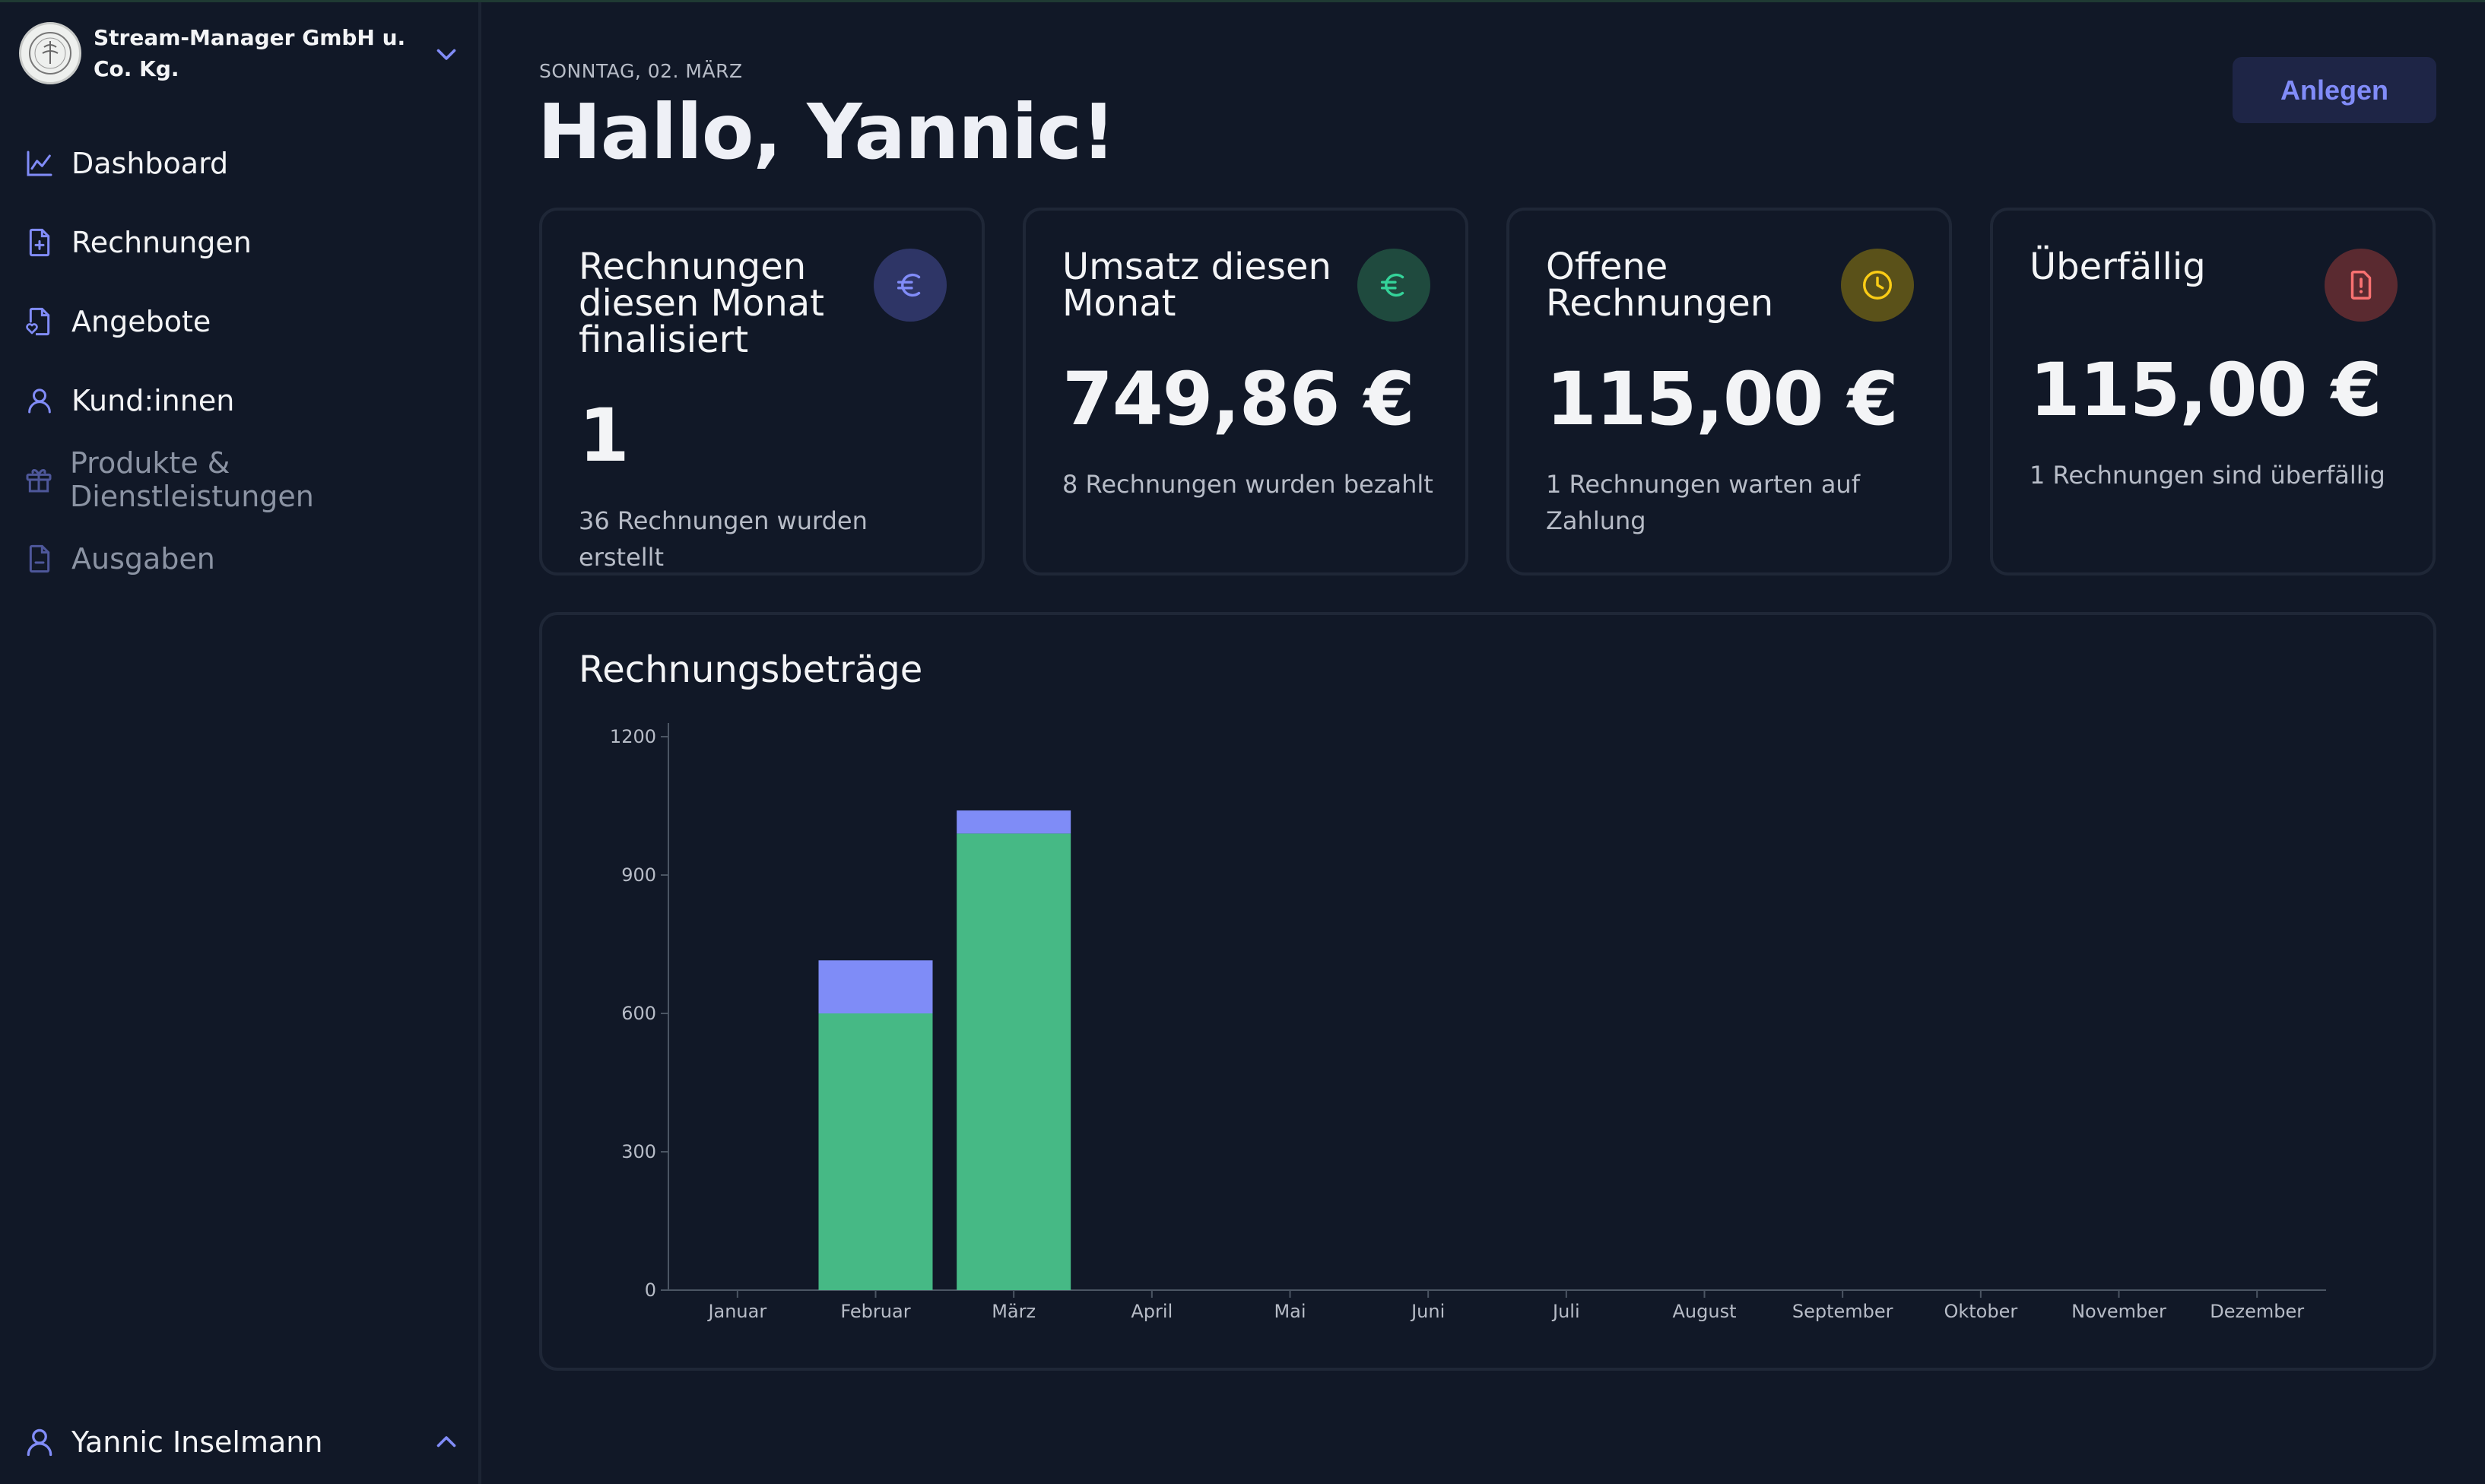 The image size is (2485, 1484). I want to click on y-tick-label: 900, so click(638, 875).